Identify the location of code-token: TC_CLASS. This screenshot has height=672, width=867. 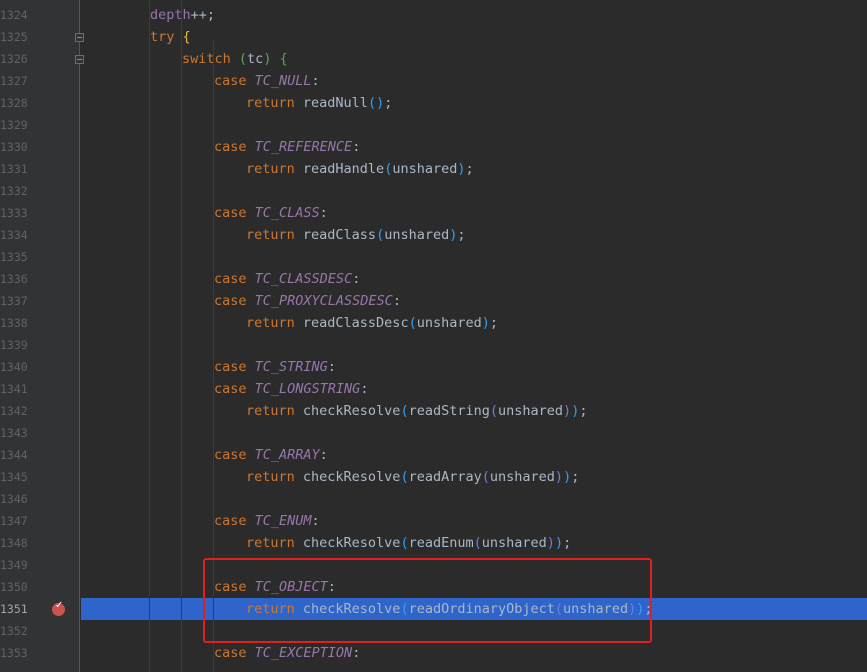
(287, 213).